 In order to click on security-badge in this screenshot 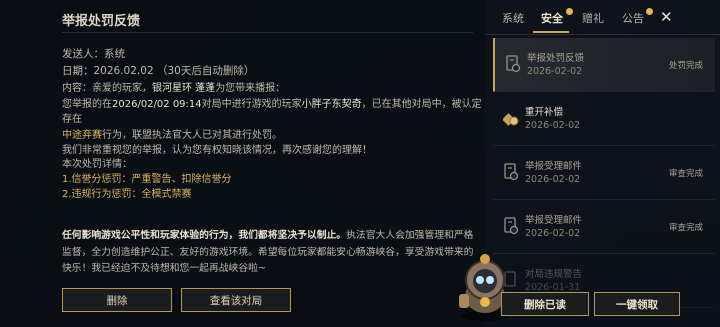, I will do `click(569, 11)`.